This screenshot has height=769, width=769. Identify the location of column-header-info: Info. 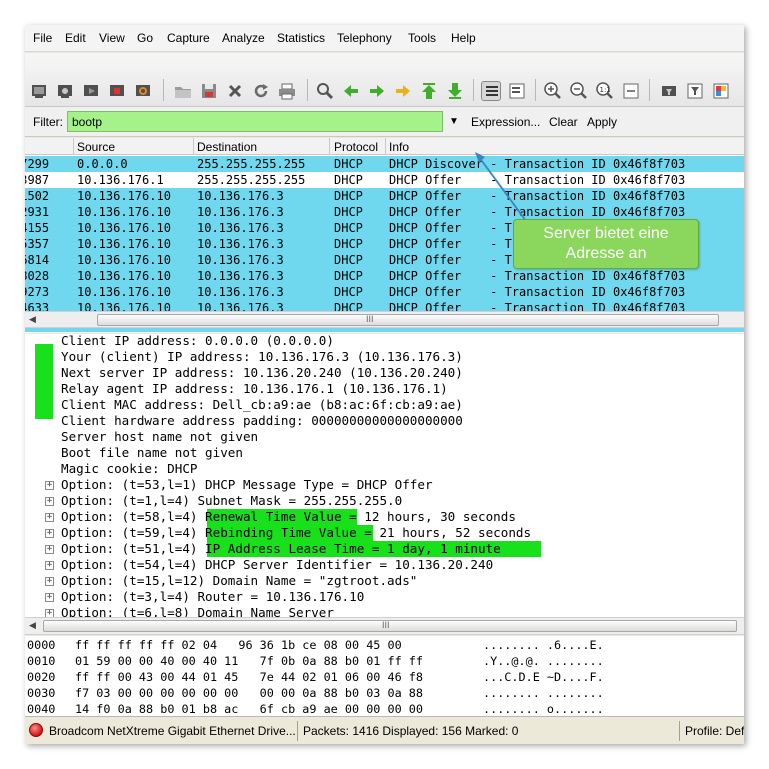
(399, 147).